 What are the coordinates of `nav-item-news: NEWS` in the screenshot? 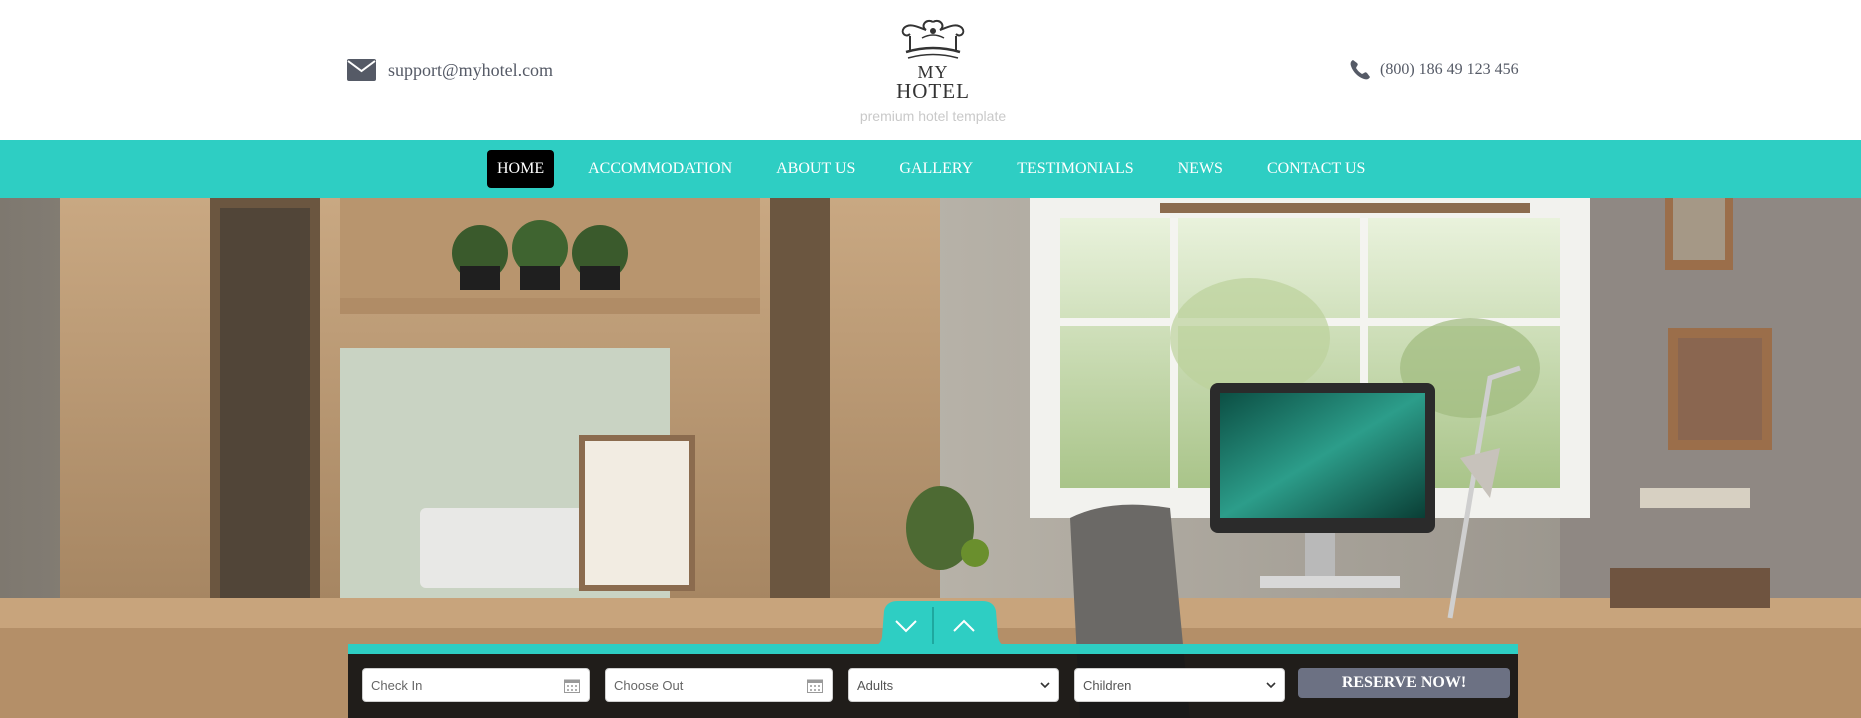 It's located at (1200, 169).